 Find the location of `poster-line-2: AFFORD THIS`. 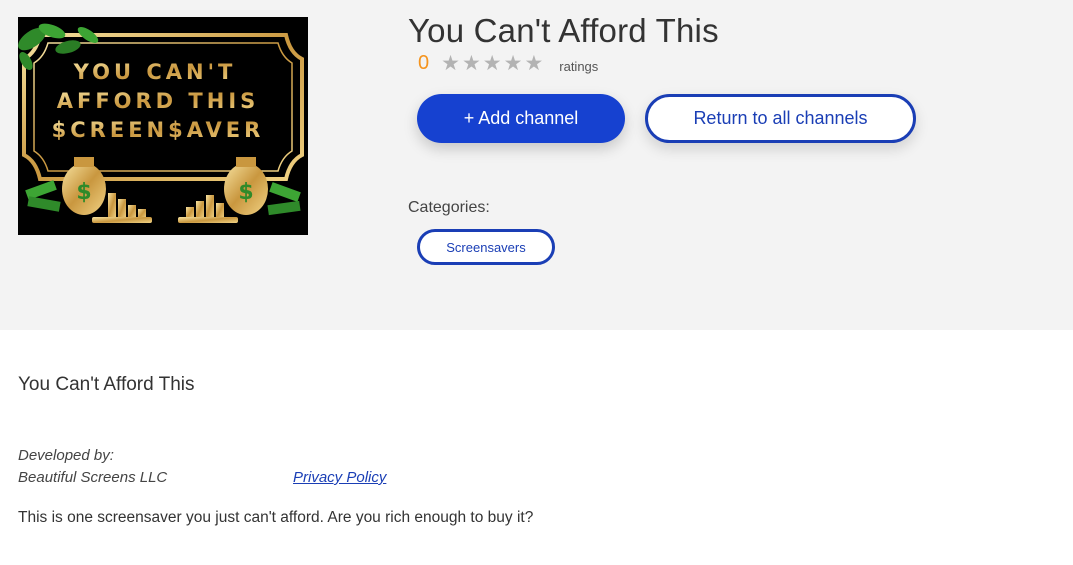

poster-line-2: AFFORD THIS is located at coordinates (158, 101).